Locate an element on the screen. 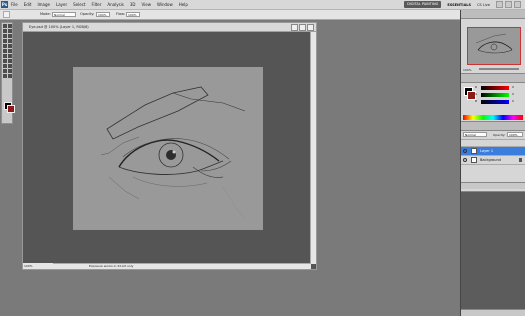  blue-slider is located at coordinates (495, 102).